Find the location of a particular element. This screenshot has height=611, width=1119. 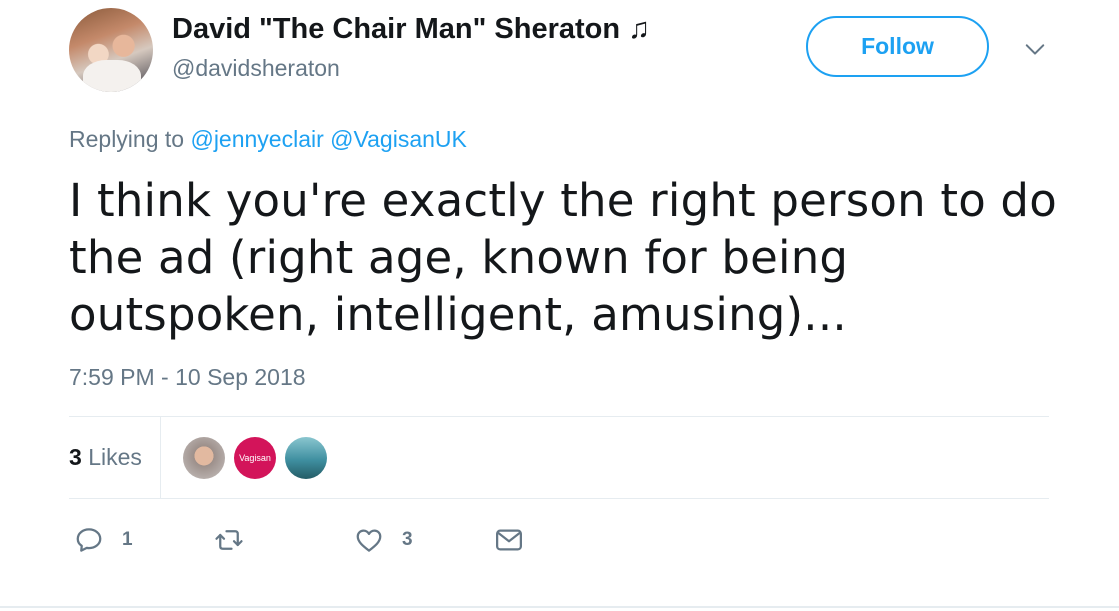

reply-count: 1 is located at coordinates (127, 539).